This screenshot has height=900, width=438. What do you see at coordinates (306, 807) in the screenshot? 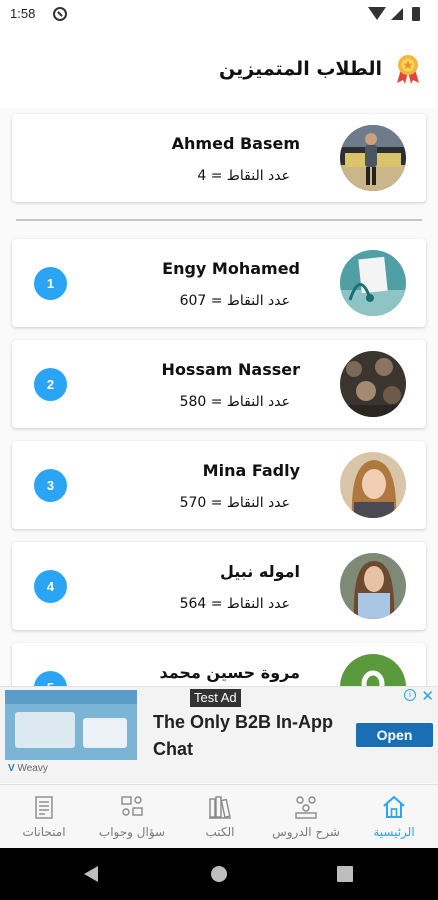
I see `lessons-icon` at bounding box center [306, 807].